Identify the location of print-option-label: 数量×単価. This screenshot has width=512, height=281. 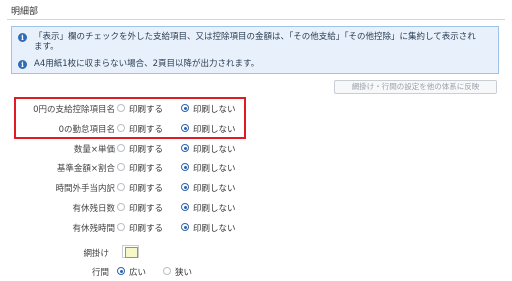
(94, 150).